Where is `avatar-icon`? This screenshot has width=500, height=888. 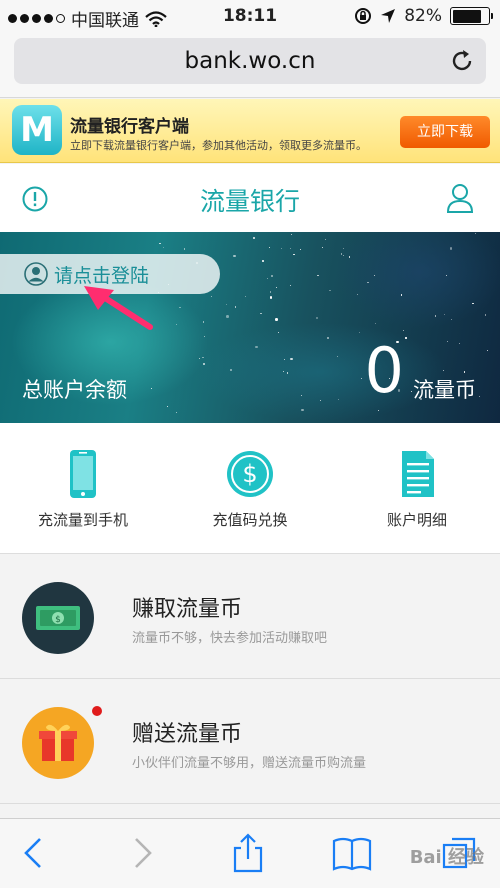 avatar-icon is located at coordinates (36, 274).